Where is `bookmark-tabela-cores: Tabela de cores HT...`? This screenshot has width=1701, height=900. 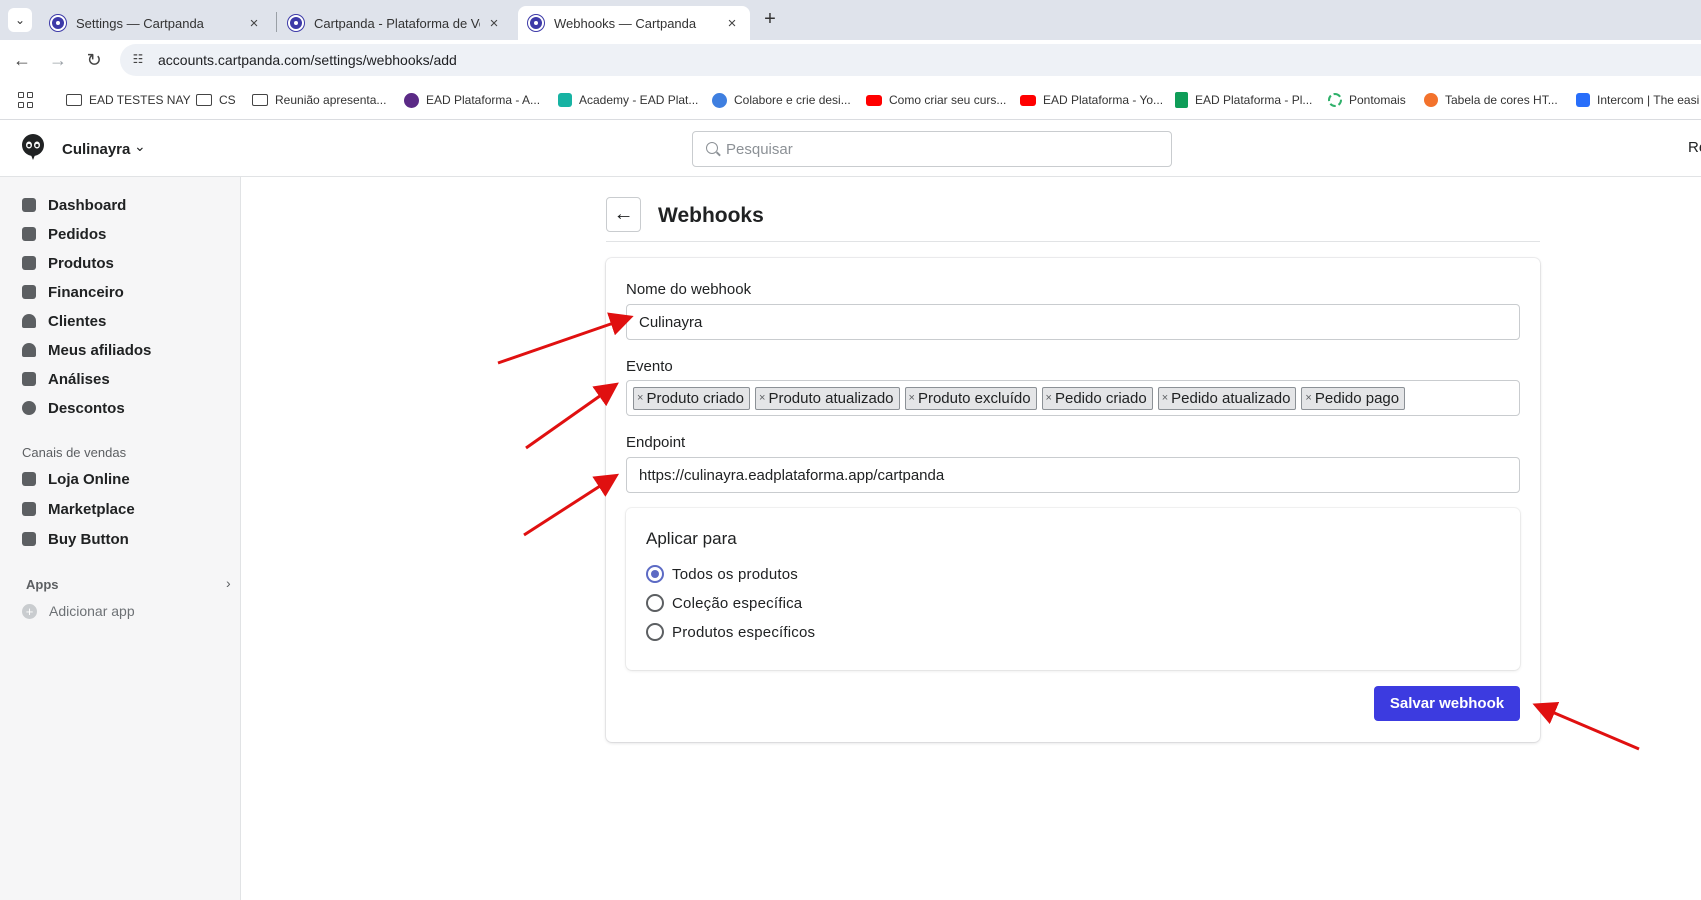 bookmark-tabela-cores: Tabela de cores HT... is located at coordinates (1491, 100).